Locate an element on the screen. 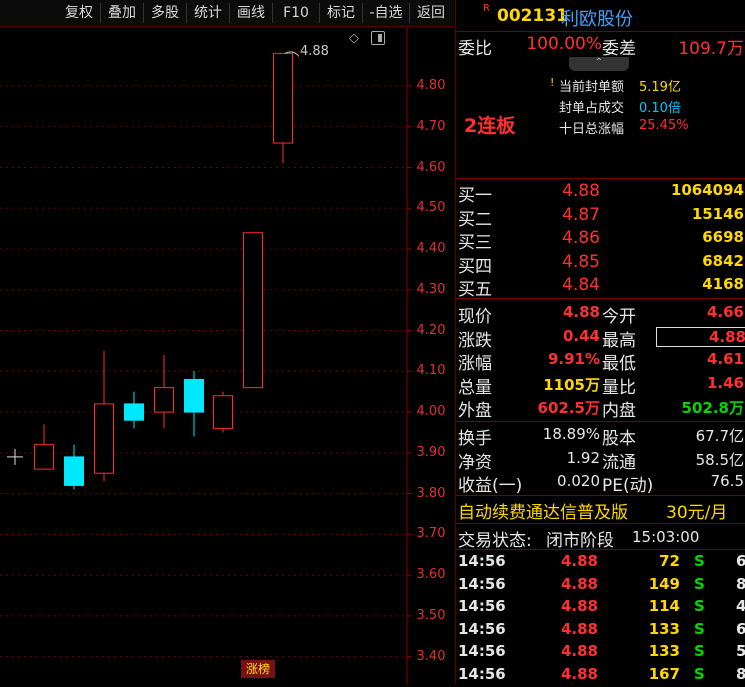 The width and height of the screenshot is (745, 687). trade-time: 15:03:00 is located at coordinates (666, 537).